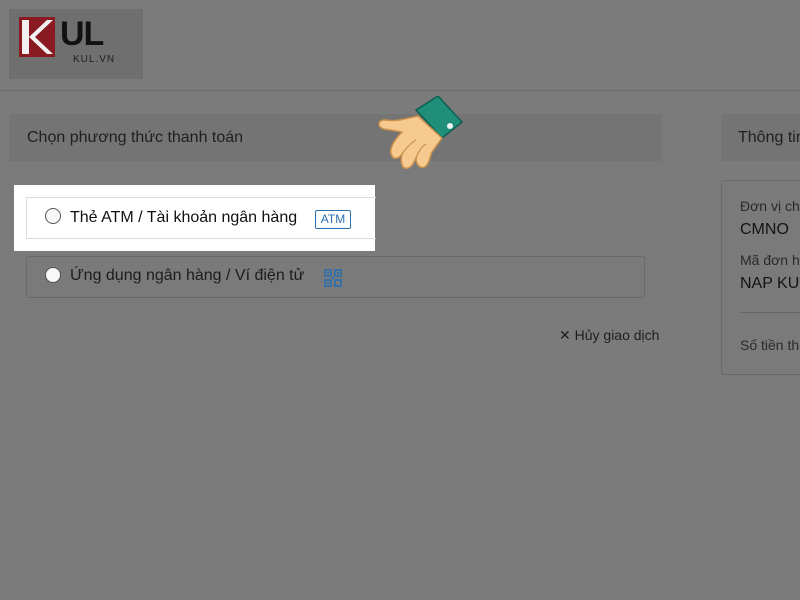 The image size is (800, 600). I want to click on supplier-value: CMNO, so click(764, 229).